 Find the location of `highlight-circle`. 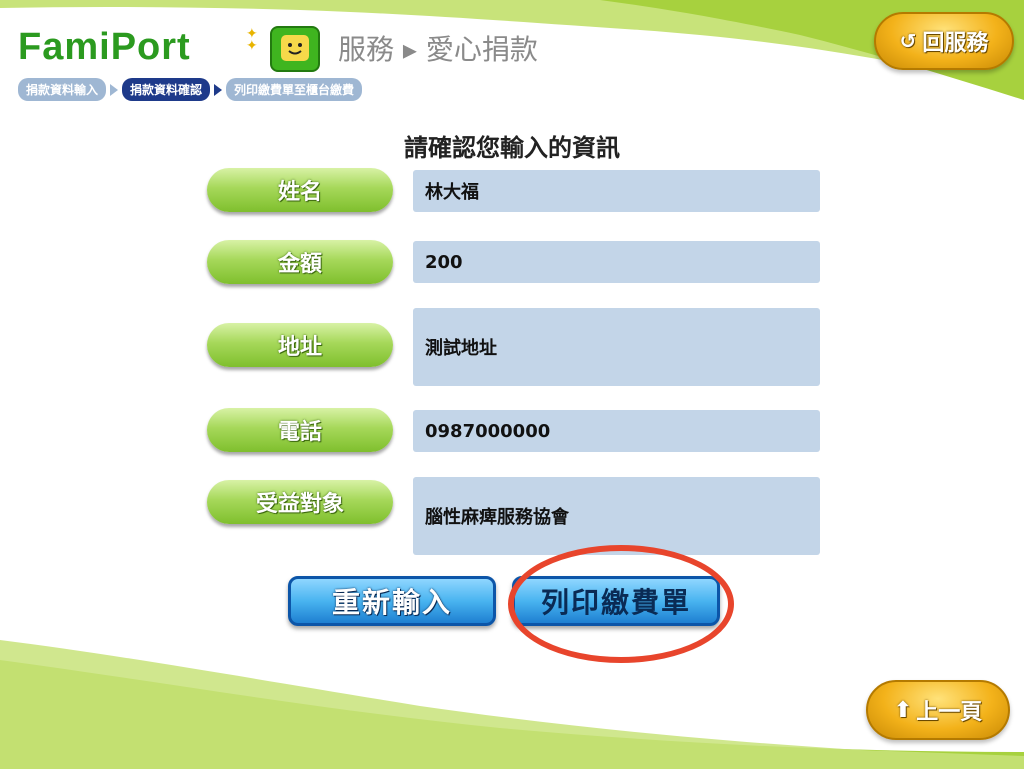

highlight-circle is located at coordinates (621, 604).